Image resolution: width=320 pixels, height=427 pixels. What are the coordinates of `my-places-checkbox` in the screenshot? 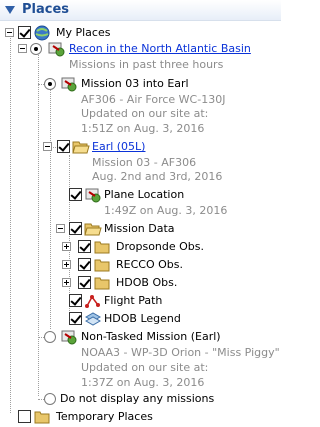 It's located at (24, 32).